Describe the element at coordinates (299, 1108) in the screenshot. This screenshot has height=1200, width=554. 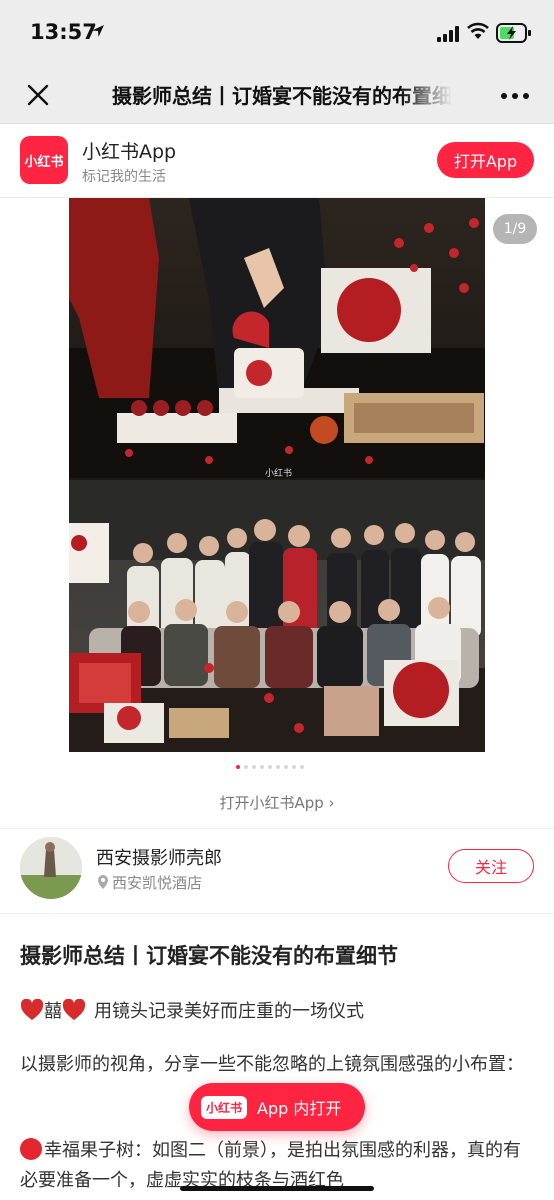
I see `open-in-app-label: App 内打开` at that location.